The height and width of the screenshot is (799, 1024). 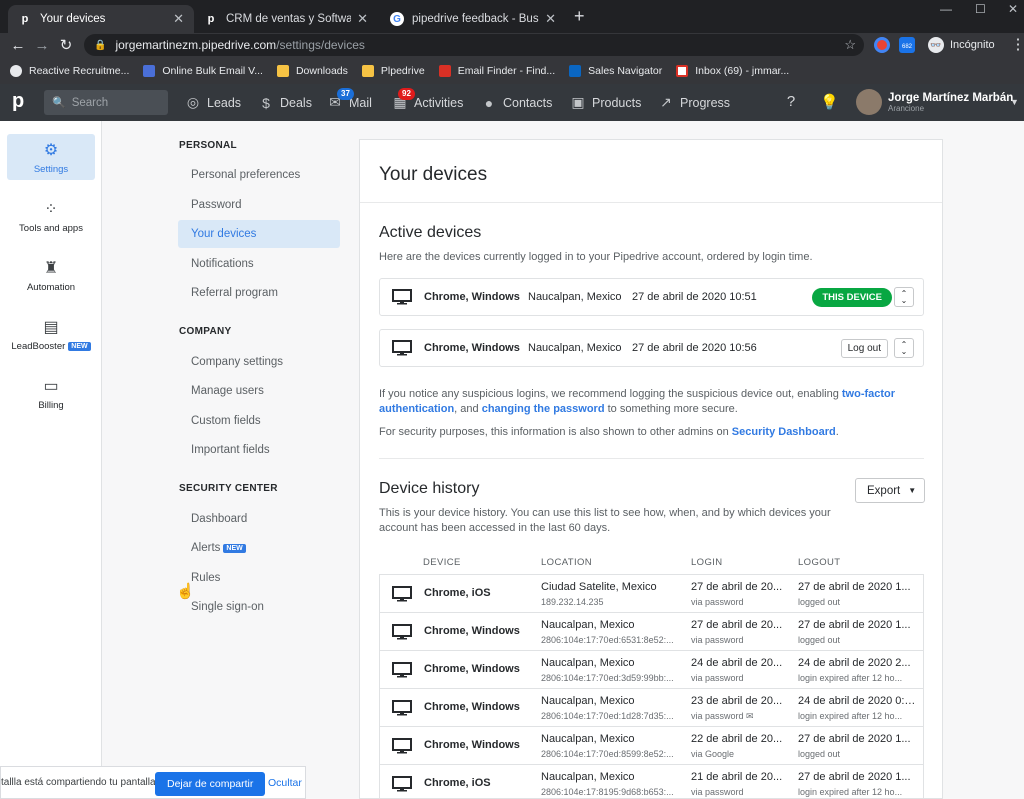 I want to click on nav-rules: Rules, so click(x=259, y=578).